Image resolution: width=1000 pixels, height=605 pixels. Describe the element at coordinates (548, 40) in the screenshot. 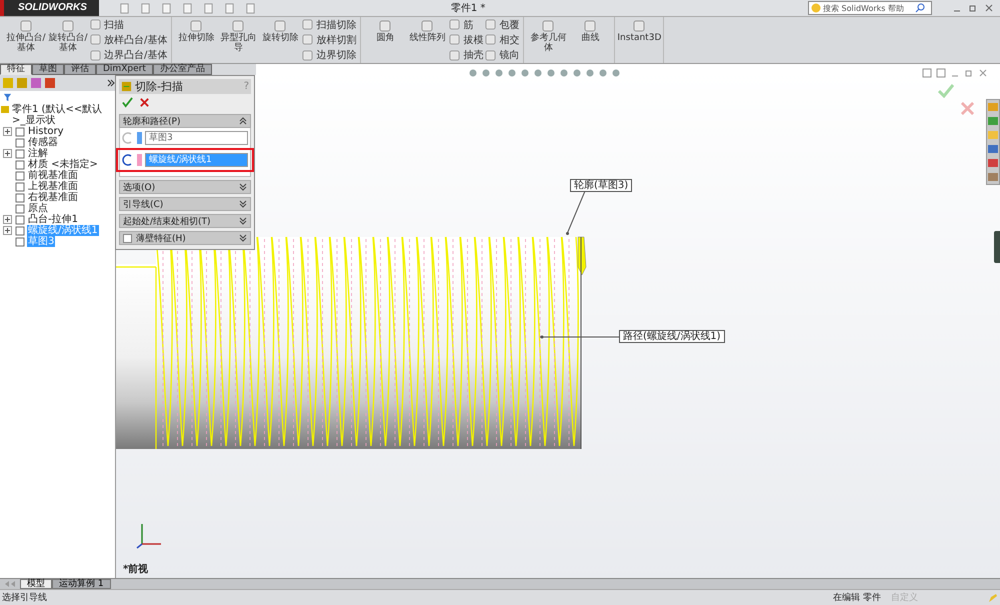

I see `ribbon-button: 参考几何体` at that location.